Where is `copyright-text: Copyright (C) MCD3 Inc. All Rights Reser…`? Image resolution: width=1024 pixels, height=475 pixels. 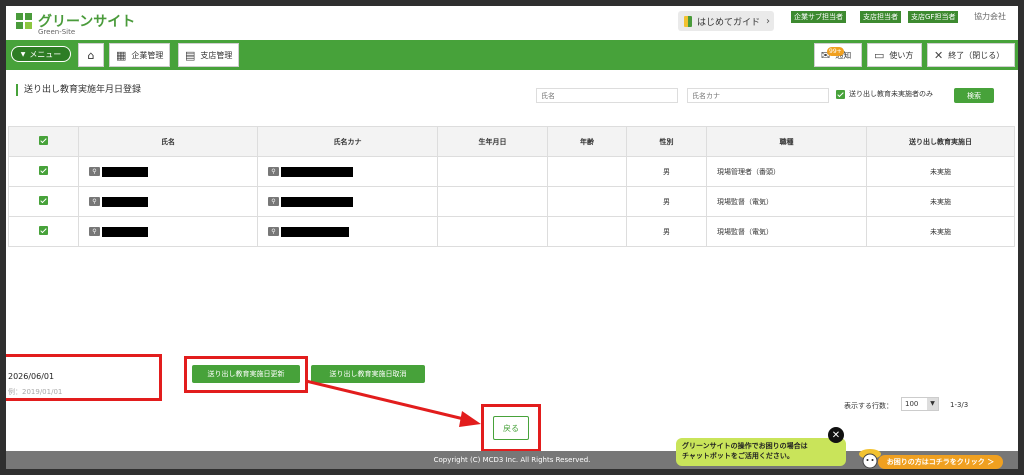
copyright-text: Copyright (C) MCD3 Inc. All Rights Reser… is located at coordinates (512, 460).